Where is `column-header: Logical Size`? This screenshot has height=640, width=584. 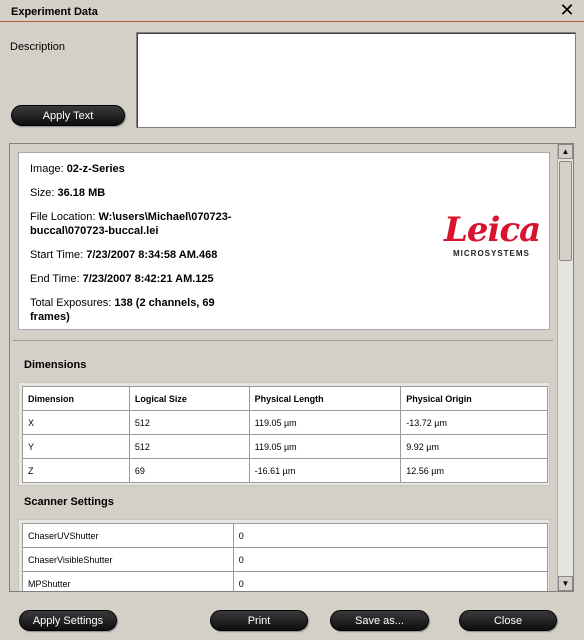 column-header: Logical Size is located at coordinates (189, 398).